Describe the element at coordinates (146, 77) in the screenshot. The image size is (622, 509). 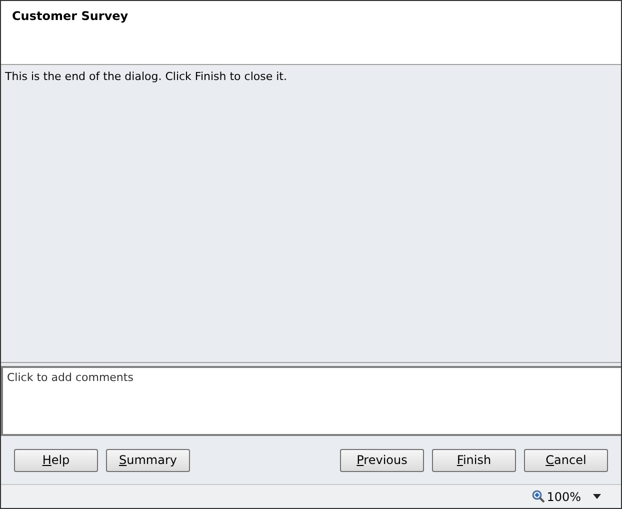
I see `end-message: This is the end of the dialog. Click Finish to close it.` at that location.